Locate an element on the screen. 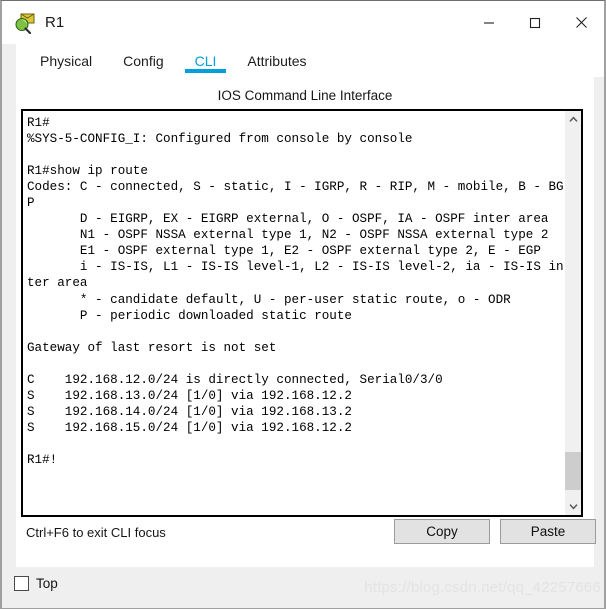  tab-cli-label: CLI is located at coordinates (205, 60).